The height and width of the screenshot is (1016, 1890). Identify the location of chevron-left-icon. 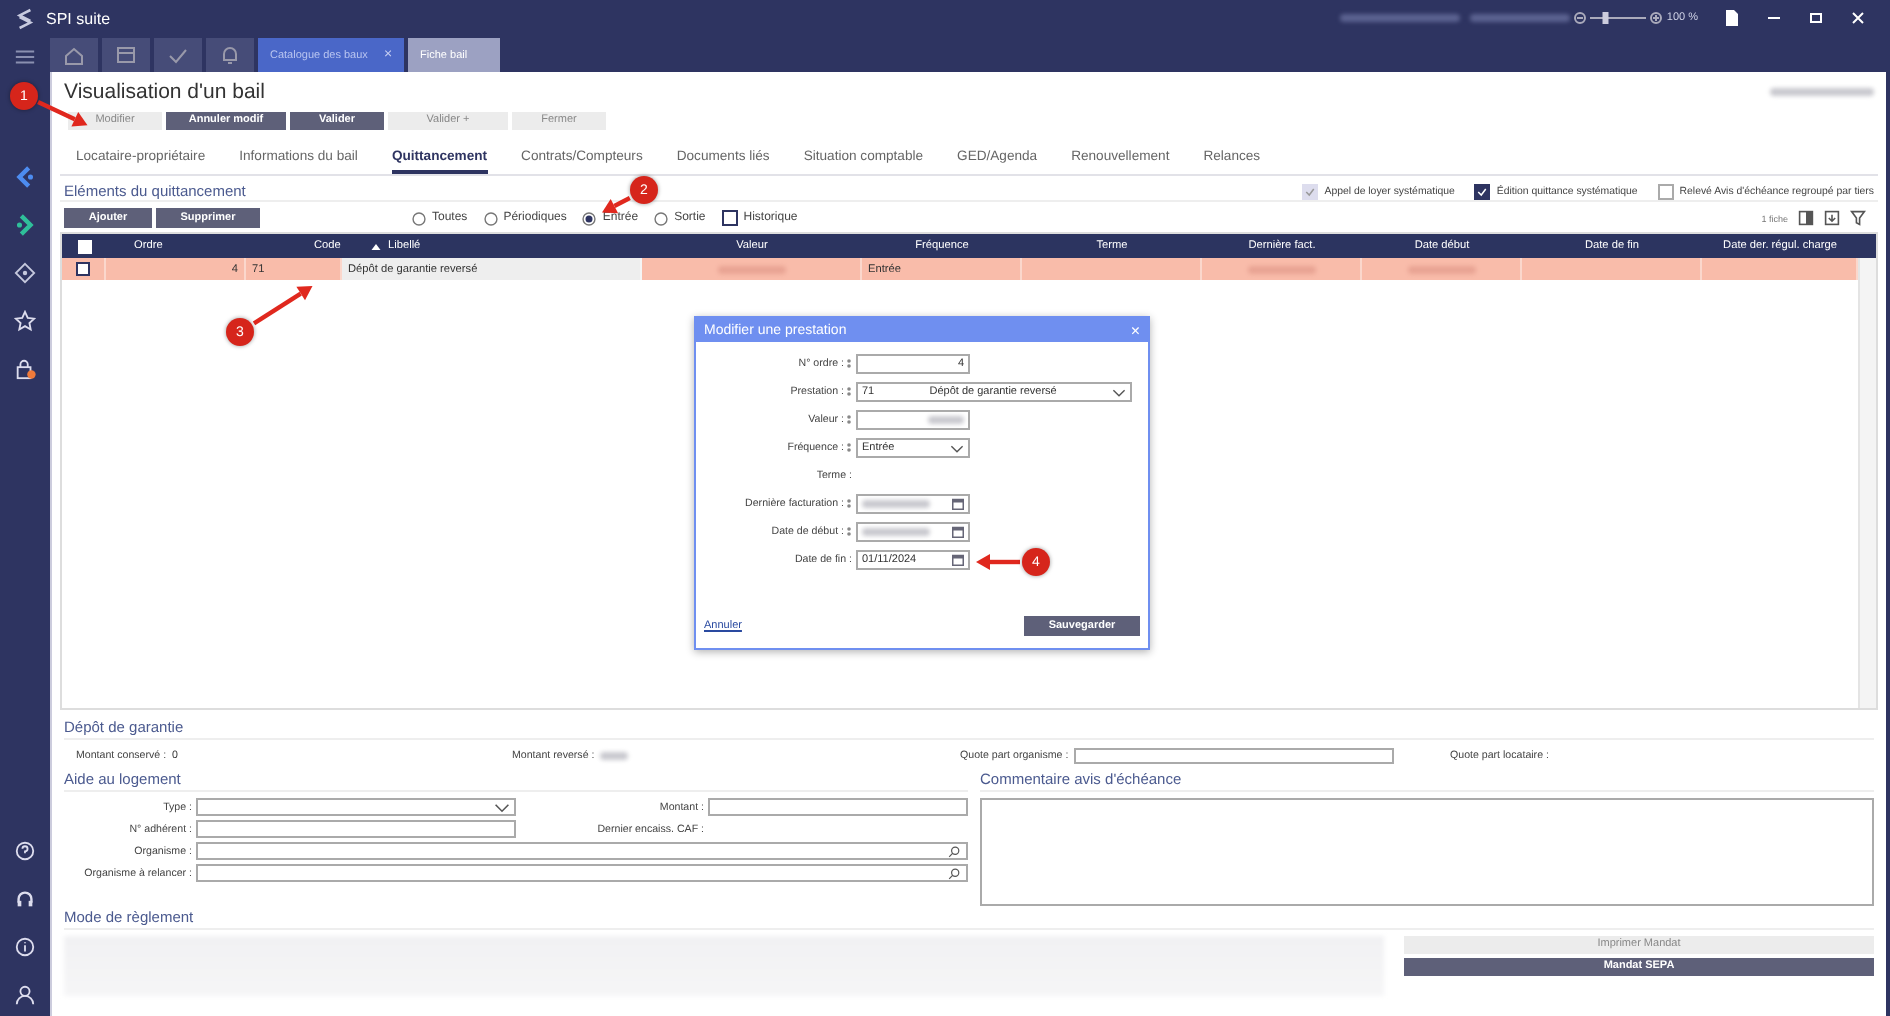
(25, 177).